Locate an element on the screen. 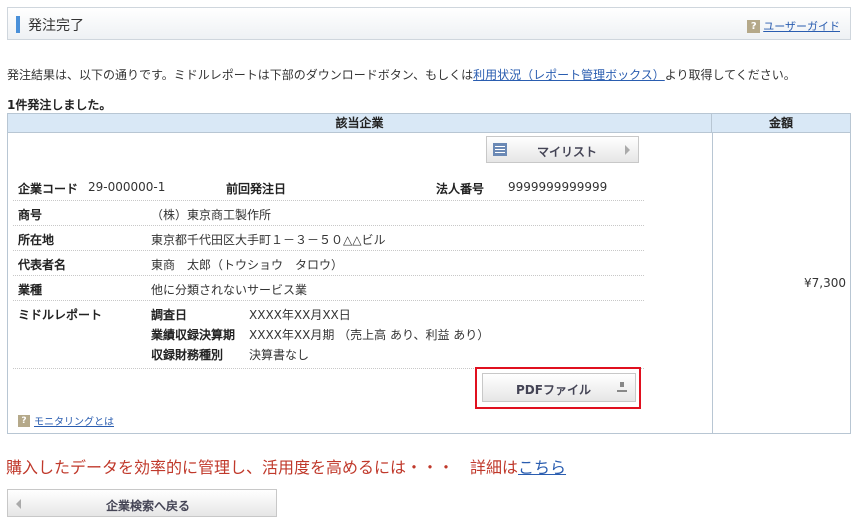 The width and height of the screenshot is (858, 526). company-code-value: 29-000000-1 is located at coordinates (127, 187).